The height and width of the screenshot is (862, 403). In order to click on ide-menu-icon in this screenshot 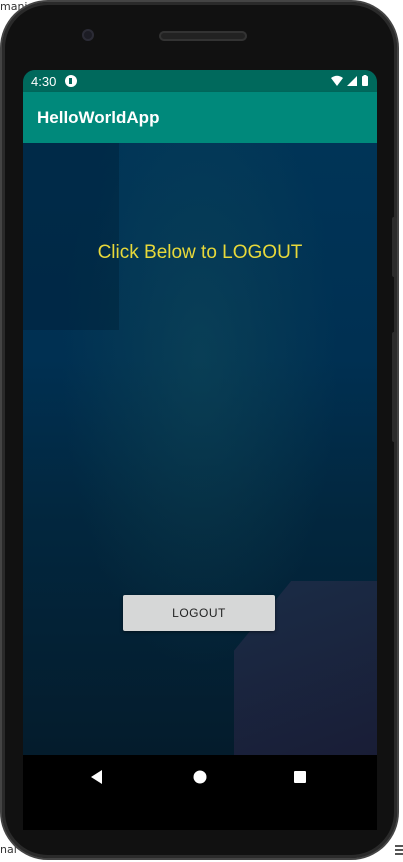, I will do `click(399, 850)`.